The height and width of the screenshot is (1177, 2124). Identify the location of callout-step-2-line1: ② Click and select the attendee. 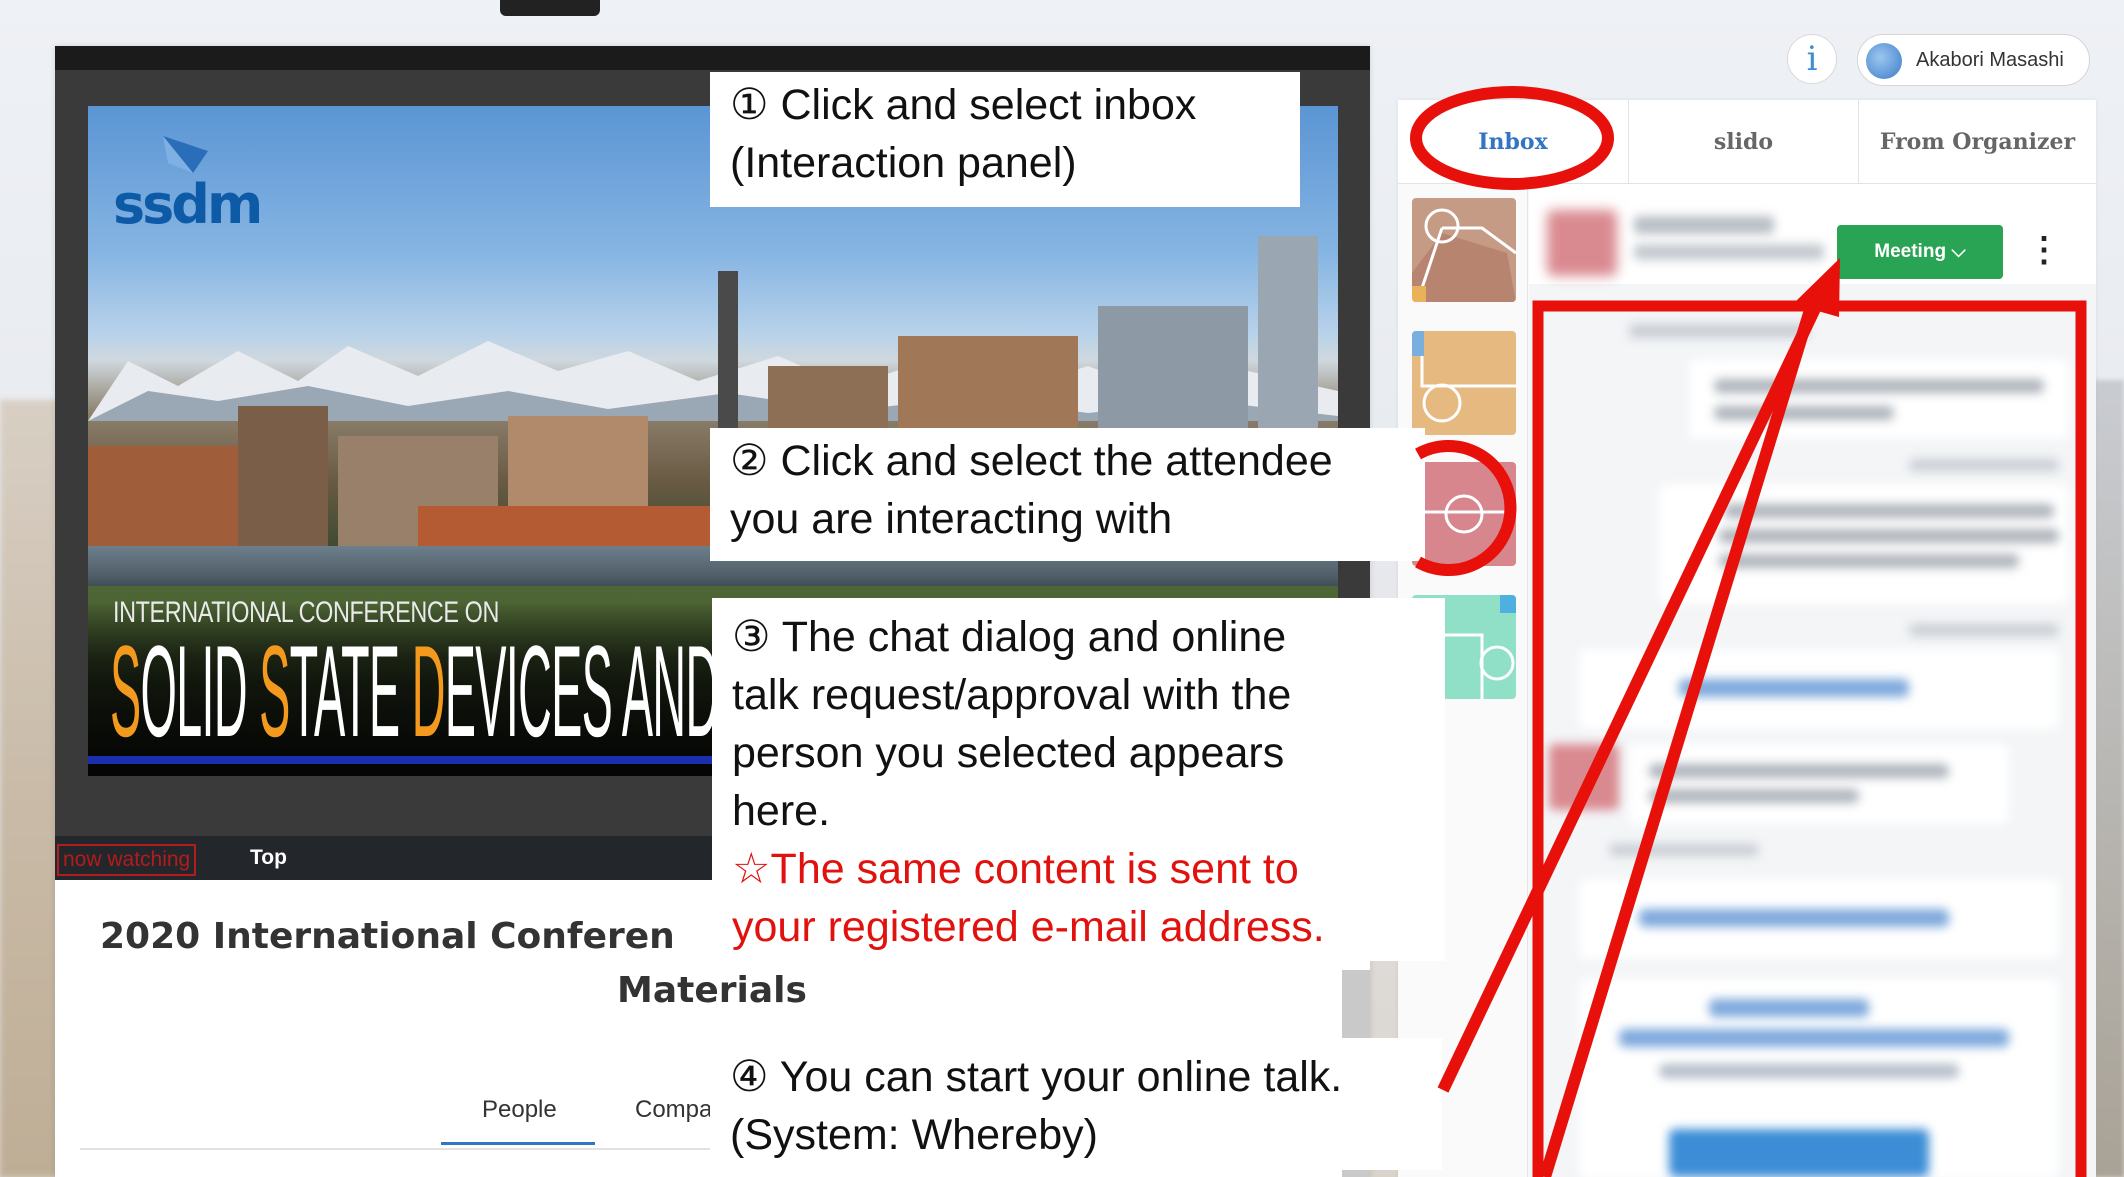
(1031, 461).